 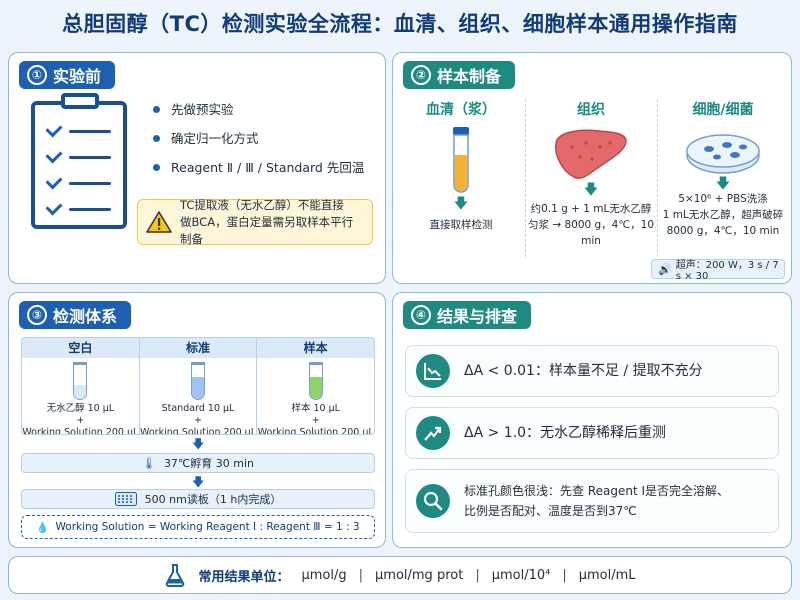 What do you see at coordinates (315, 348) in the screenshot?
I see `column-header: 样本` at bounding box center [315, 348].